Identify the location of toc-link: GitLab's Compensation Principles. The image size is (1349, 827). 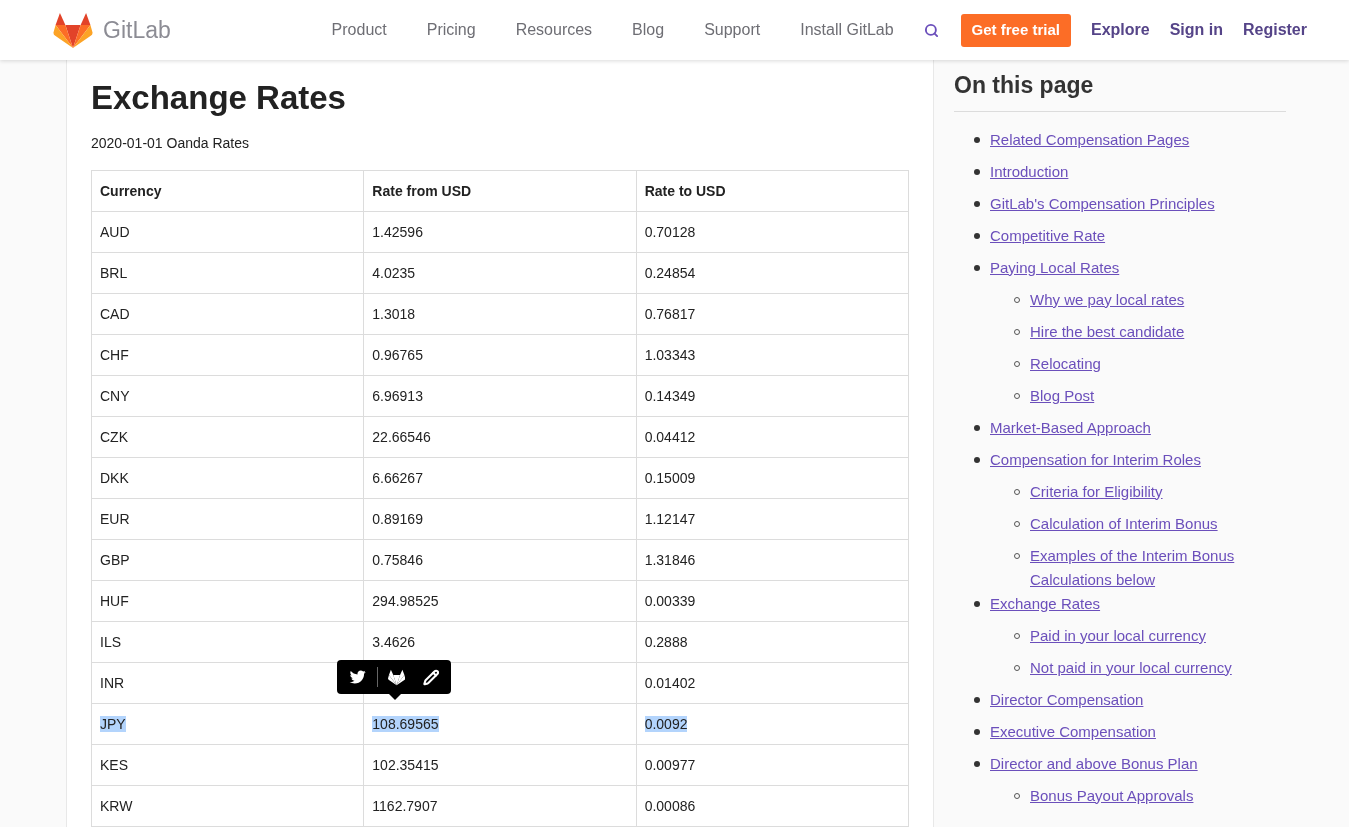
(1102, 203).